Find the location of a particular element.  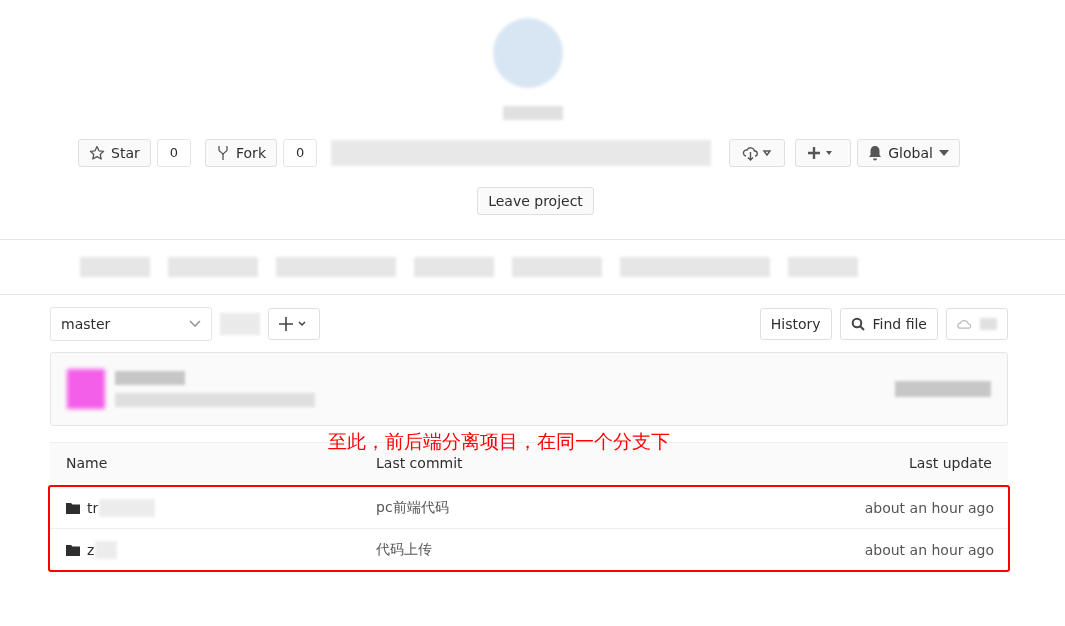

fork-count: 0 is located at coordinates (300, 153).